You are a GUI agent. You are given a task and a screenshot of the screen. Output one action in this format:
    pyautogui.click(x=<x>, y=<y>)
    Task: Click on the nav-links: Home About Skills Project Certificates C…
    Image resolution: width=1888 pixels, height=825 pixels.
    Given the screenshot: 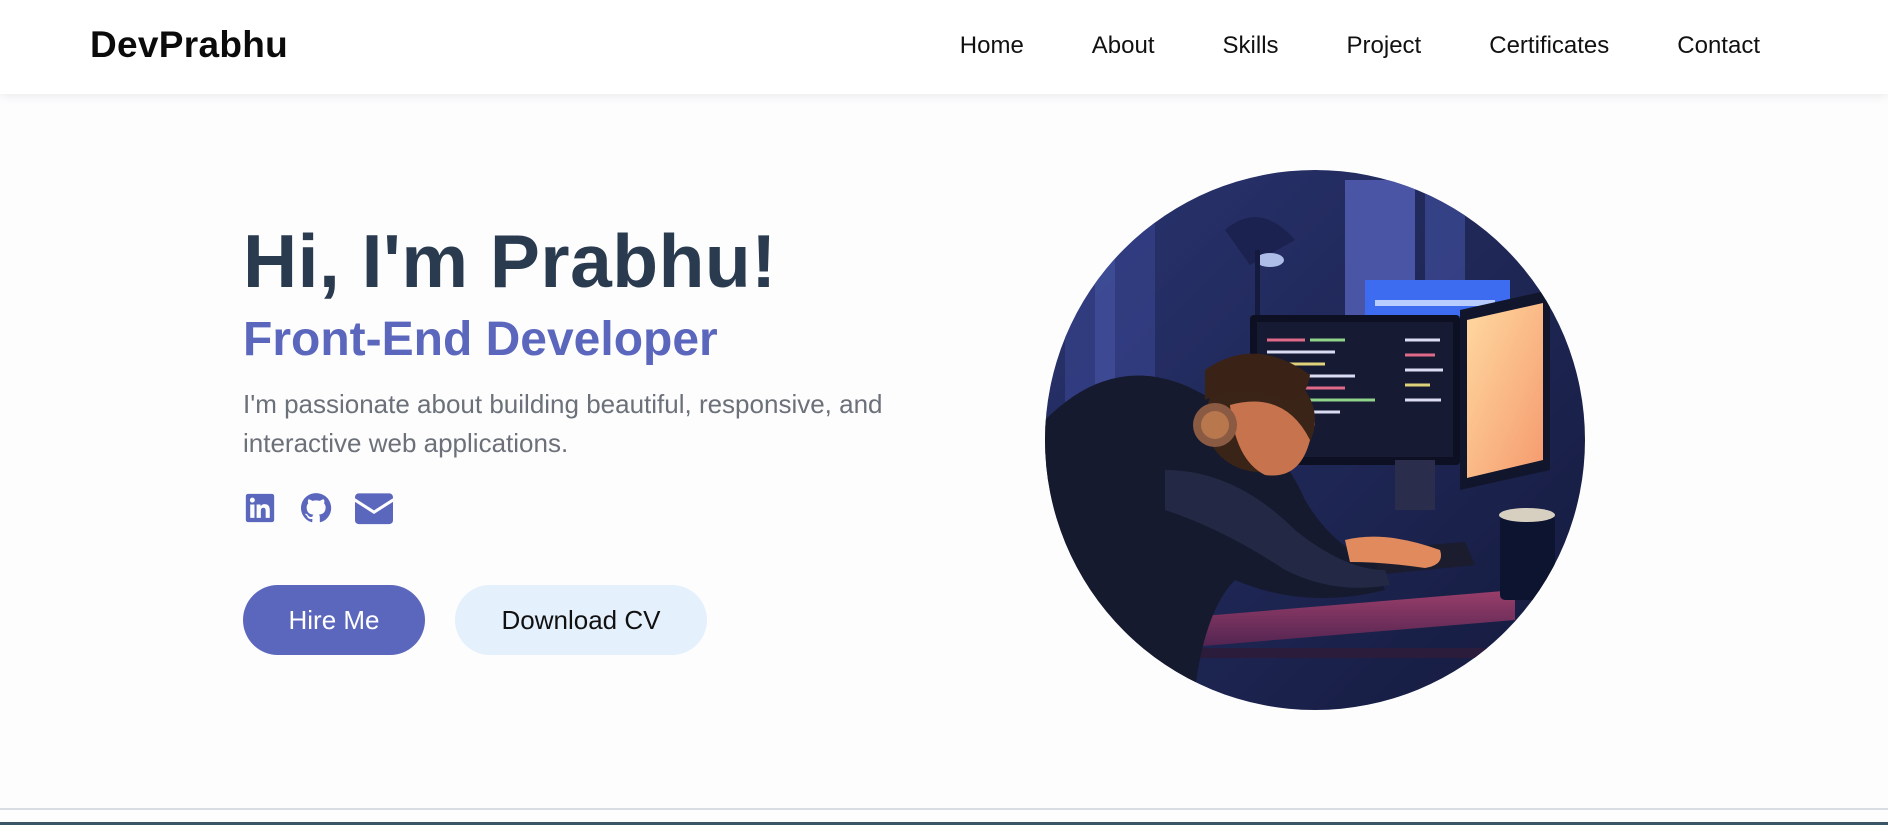 What is the action you would take?
    pyautogui.click(x=1360, y=46)
    